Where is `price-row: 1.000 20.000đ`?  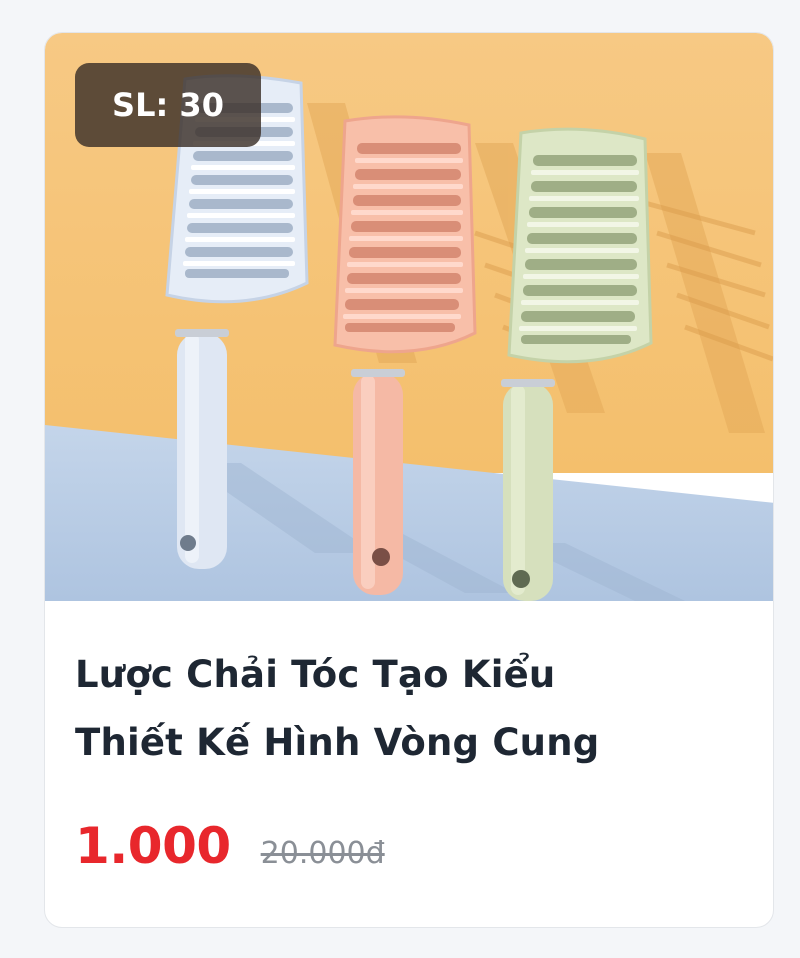
price-row: 1.000 20.000đ is located at coordinates (230, 846).